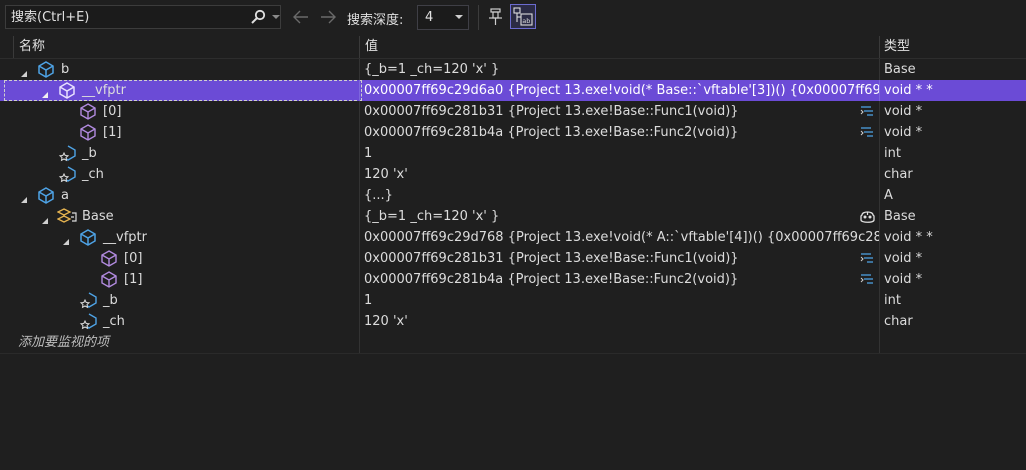 This screenshot has width=1026, height=470. What do you see at coordinates (32, 47) in the screenshot?
I see `column-header-name: 名称` at bounding box center [32, 47].